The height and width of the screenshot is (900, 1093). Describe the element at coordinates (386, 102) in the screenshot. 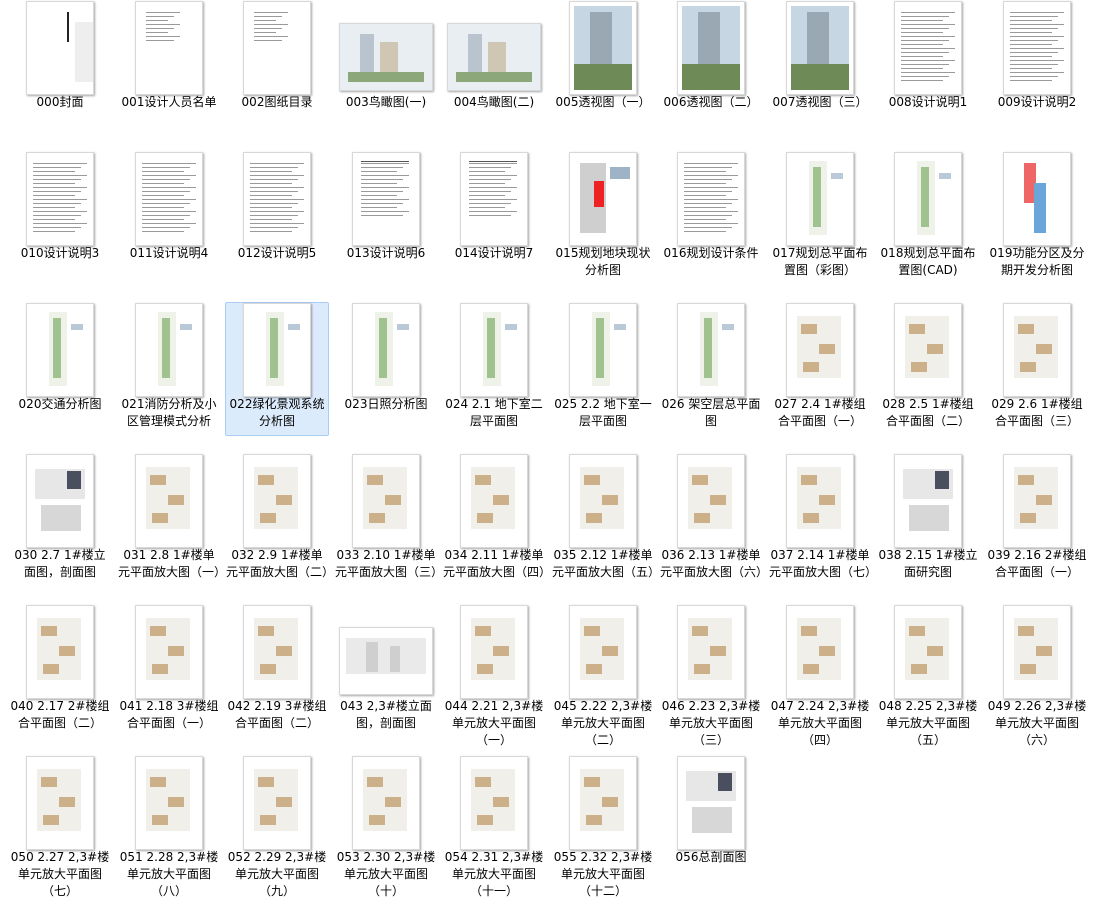

I see `file-label: 003鸟瞰图(一)` at that location.